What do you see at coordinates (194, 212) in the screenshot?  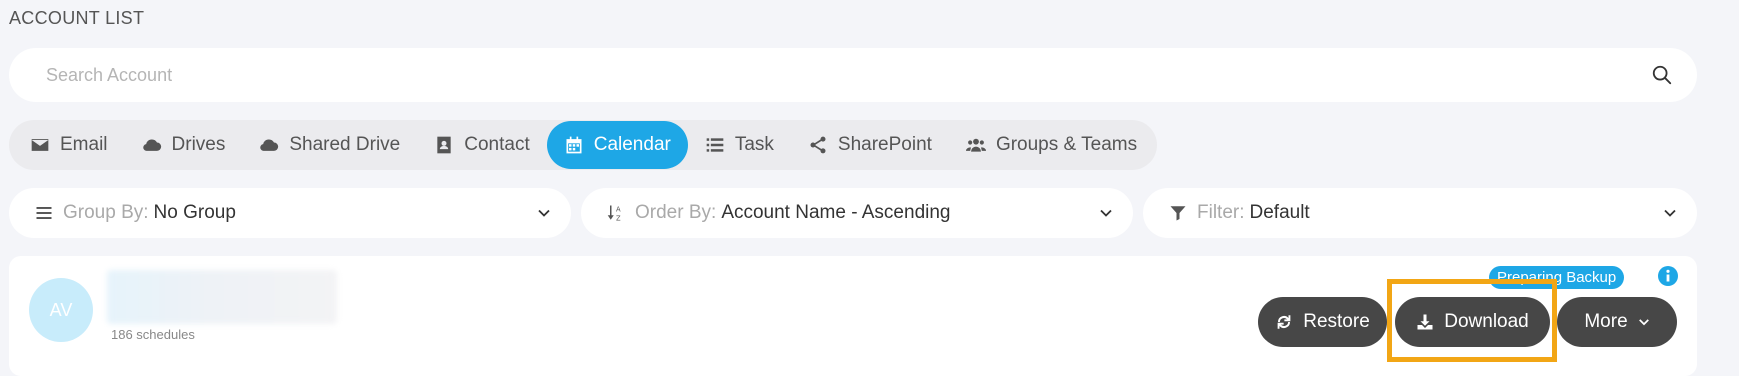 I see `group-by-value: No Group` at bounding box center [194, 212].